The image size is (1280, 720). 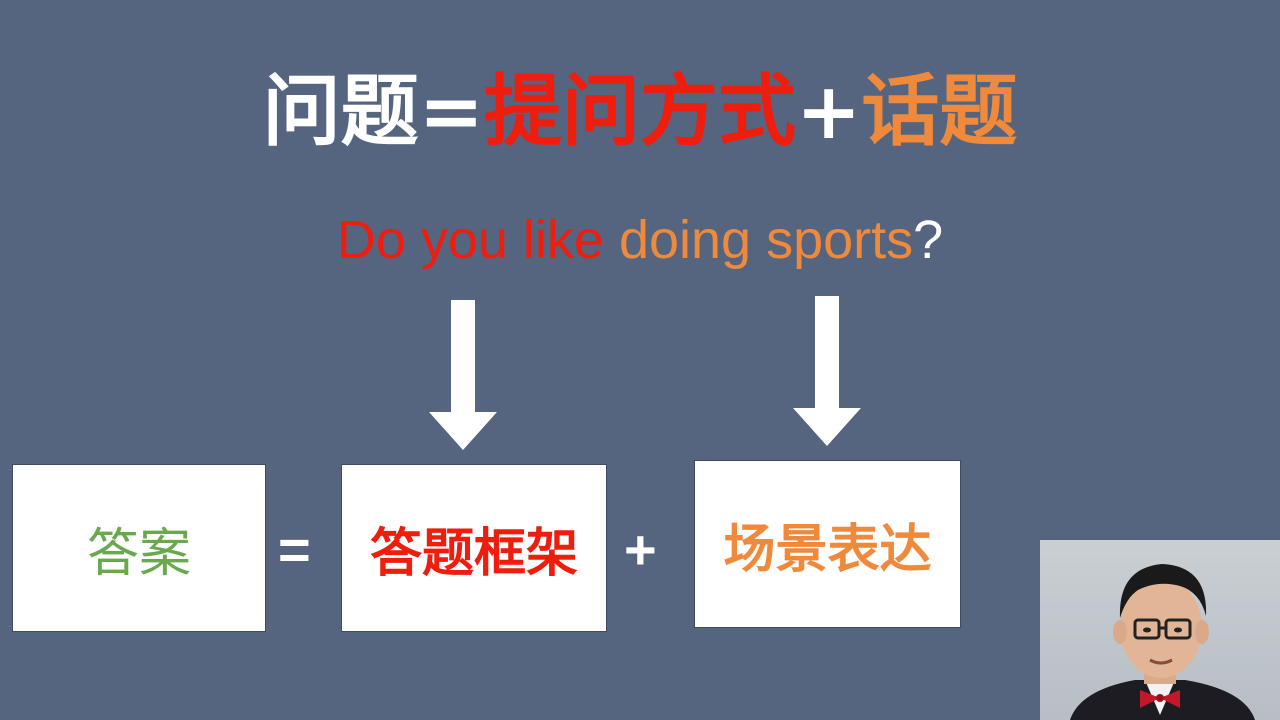 I want to click on answer-framework-label: 答题框架, so click(x=473, y=553).